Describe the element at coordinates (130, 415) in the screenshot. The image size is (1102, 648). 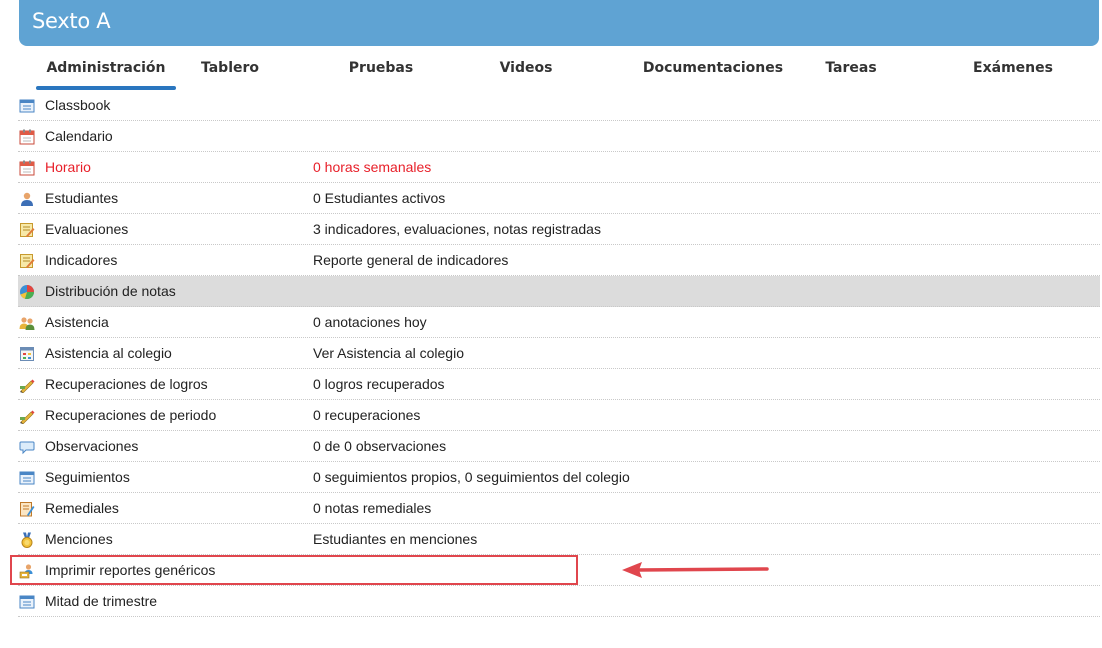
I see `row-name: Recuperaciones de periodo` at that location.